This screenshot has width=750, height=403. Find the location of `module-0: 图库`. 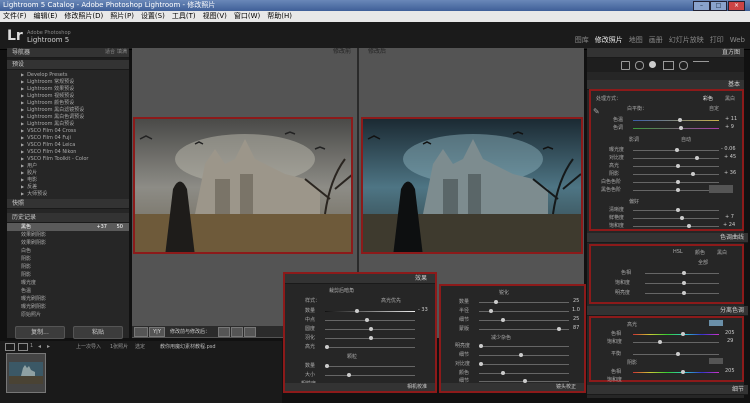

module-0: 图库 is located at coordinates (582, 40).